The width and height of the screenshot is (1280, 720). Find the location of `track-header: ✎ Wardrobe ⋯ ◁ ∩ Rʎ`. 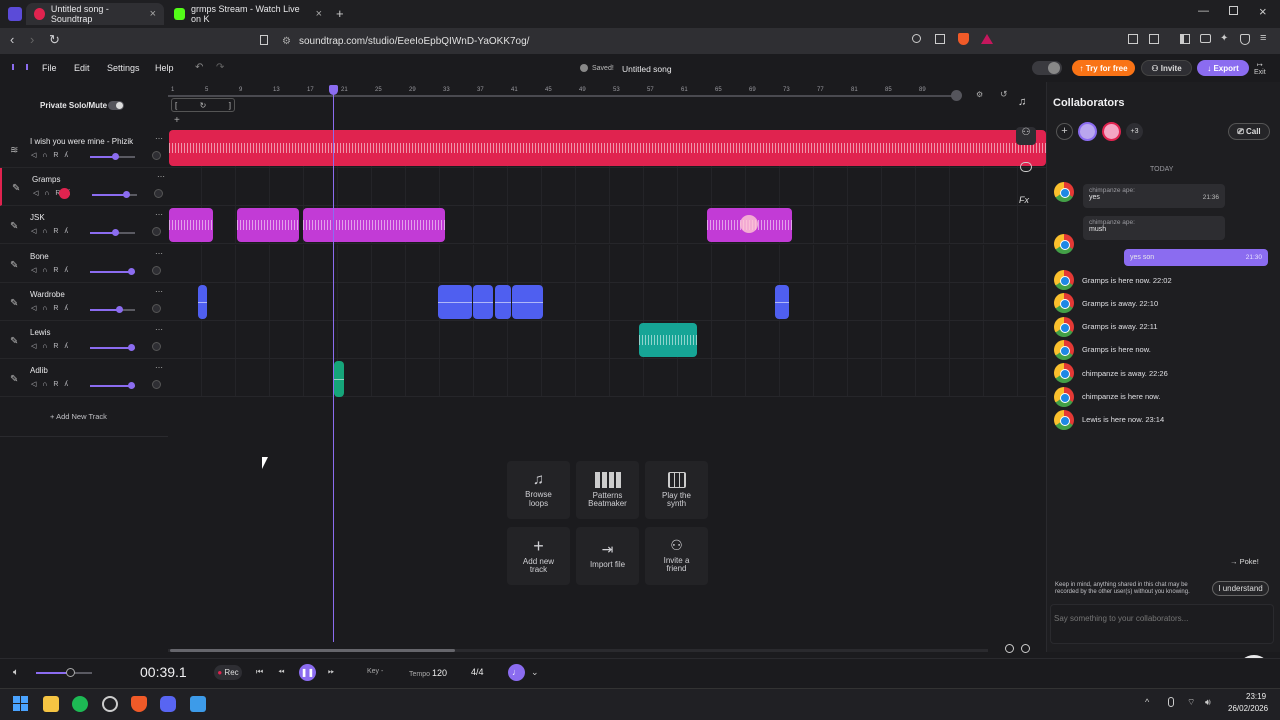

track-header: ✎ Wardrobe ⋯ ◁ ∩ Rʎ is located at coordinates (84, 302).